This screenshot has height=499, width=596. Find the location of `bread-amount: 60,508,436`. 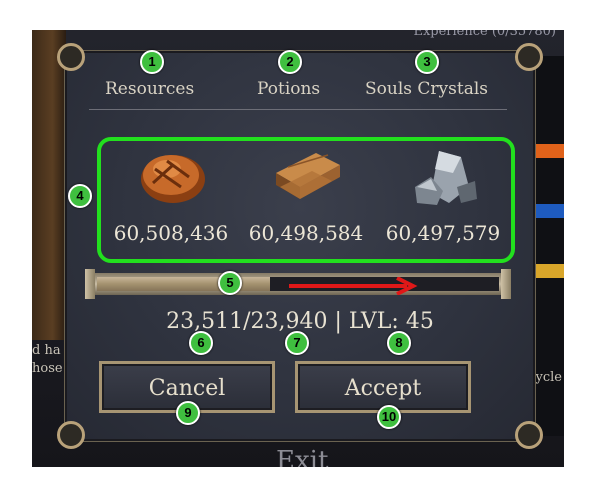

bread-amount: 60,508,436 is located at coordinates (171, 233).